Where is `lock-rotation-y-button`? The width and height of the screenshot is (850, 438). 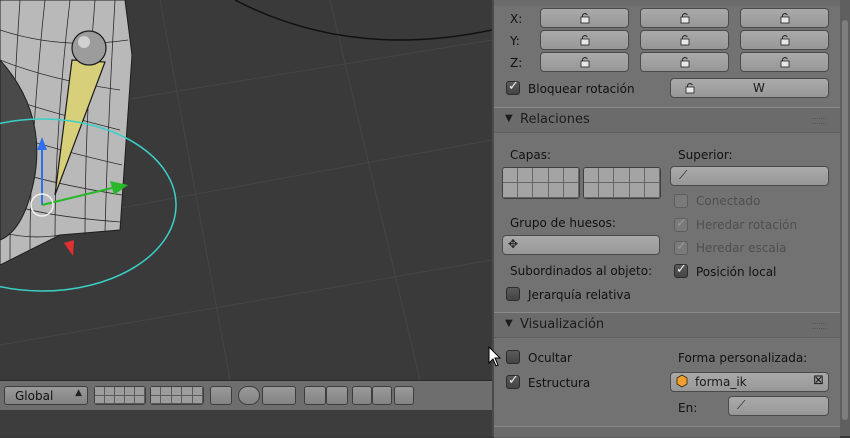
lock-rotation-y-button is located at coordinates (684, 40).